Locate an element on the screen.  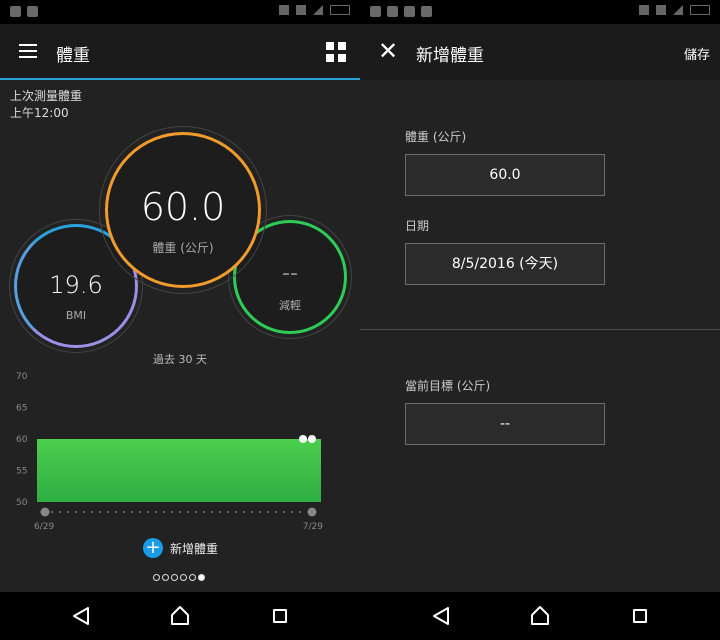
plus-icon: + is located at coordinates (153, 548).